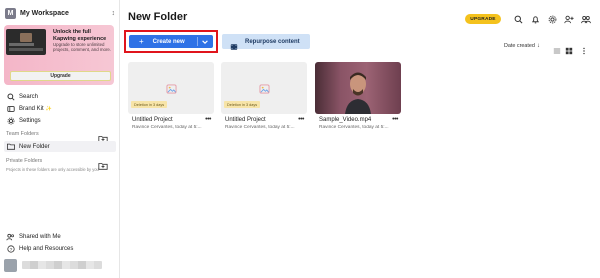 Image resolution: width=600 pixels, height=278 pixels. I want to click on plus-icon: +, so click(141, 41).